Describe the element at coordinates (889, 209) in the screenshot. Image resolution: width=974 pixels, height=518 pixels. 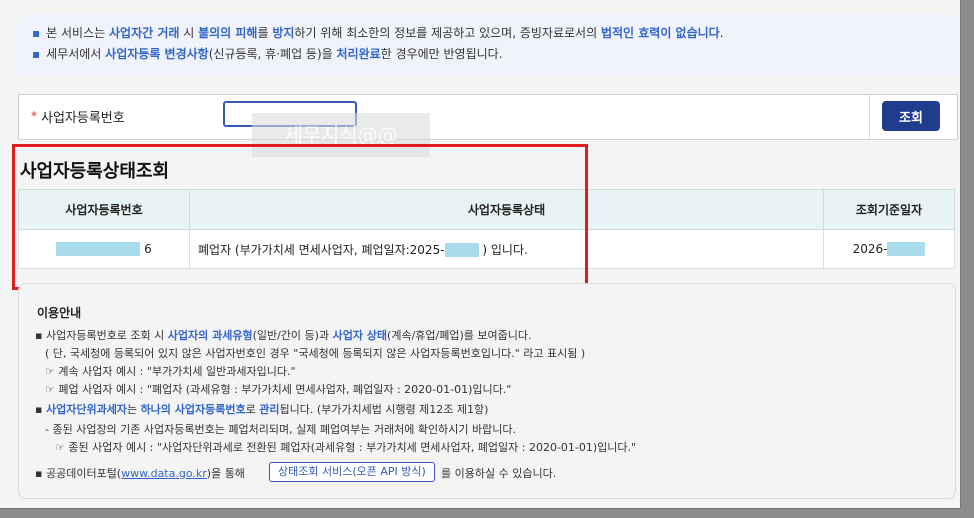
I see `header-date: 조회기준일자` at that location.